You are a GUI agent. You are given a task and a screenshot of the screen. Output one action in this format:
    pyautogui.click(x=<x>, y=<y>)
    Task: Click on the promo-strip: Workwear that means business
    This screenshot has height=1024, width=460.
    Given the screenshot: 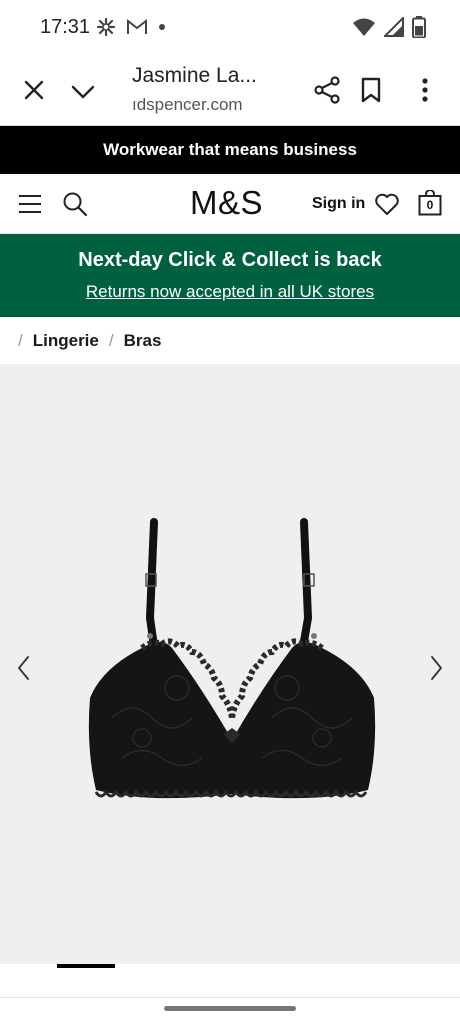 What is the action you would take?
    pyautogui.click(x=230, y=150)
    